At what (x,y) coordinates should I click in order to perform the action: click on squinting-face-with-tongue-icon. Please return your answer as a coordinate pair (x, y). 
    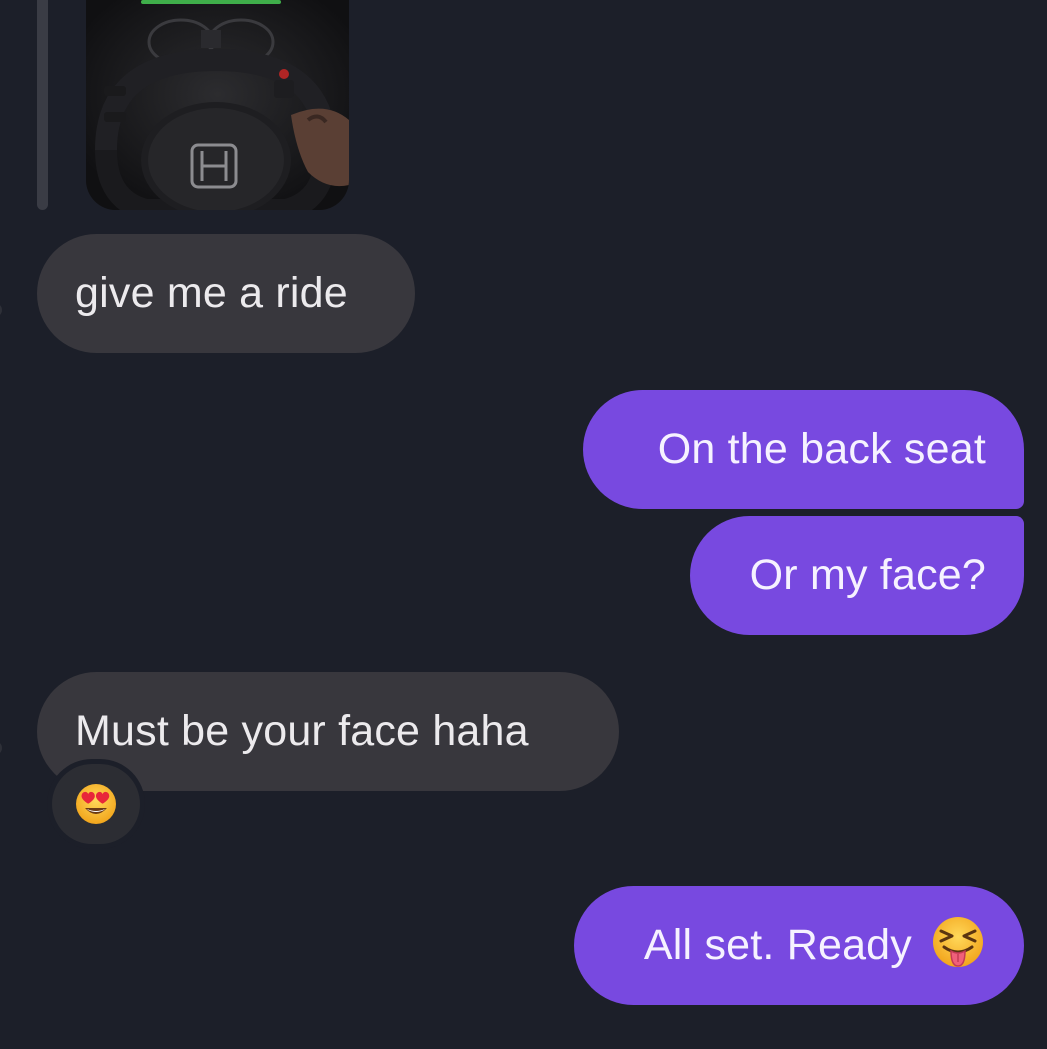
    Looking at the image, I should click on (958, 941).